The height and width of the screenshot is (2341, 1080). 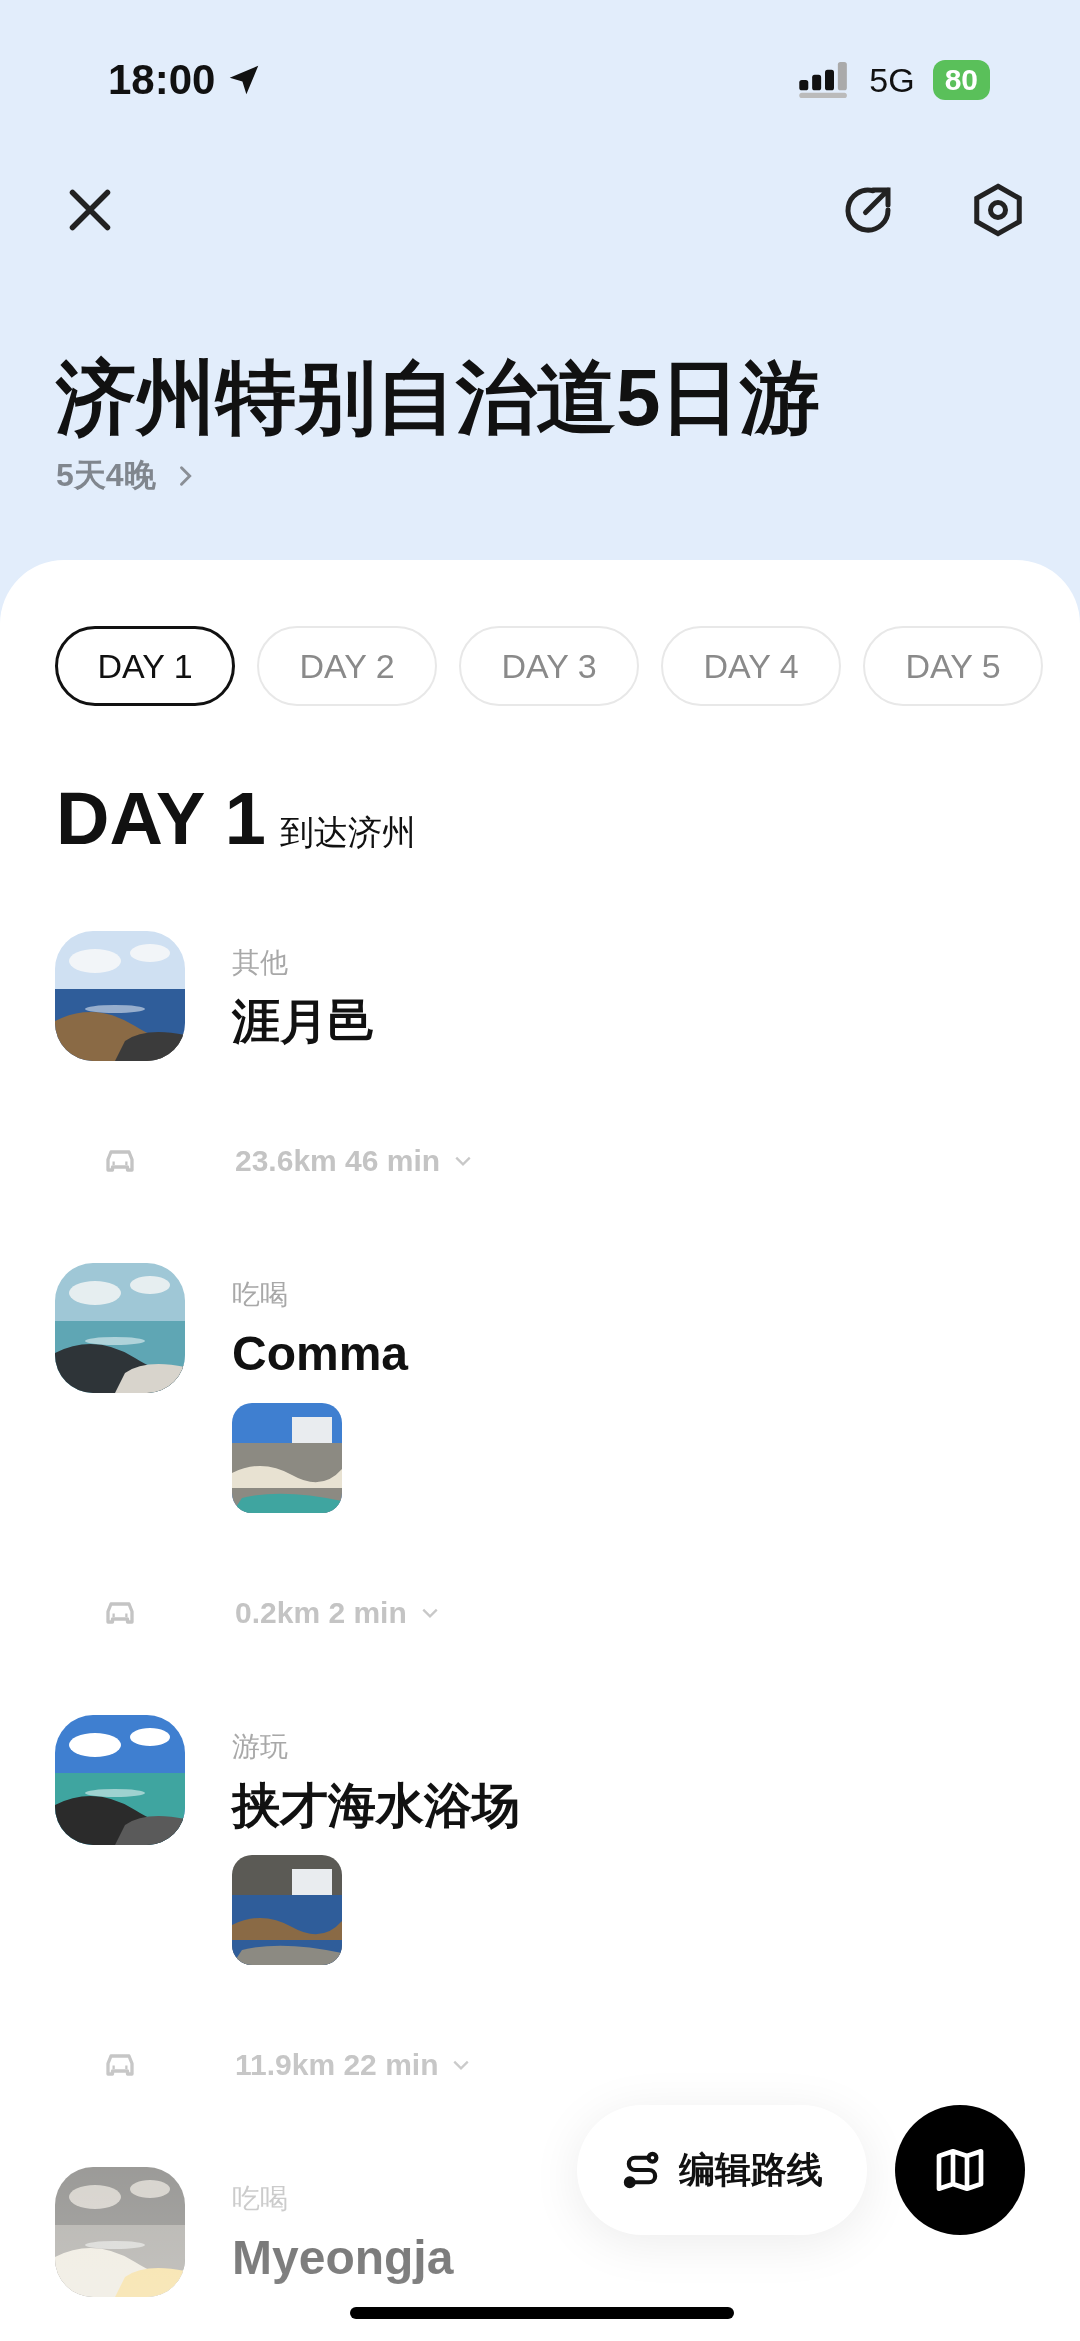 What do you see at coordinates (892, 80) in the screenshot?
I see `network-label: 5G` at bounding box center [892, 80].